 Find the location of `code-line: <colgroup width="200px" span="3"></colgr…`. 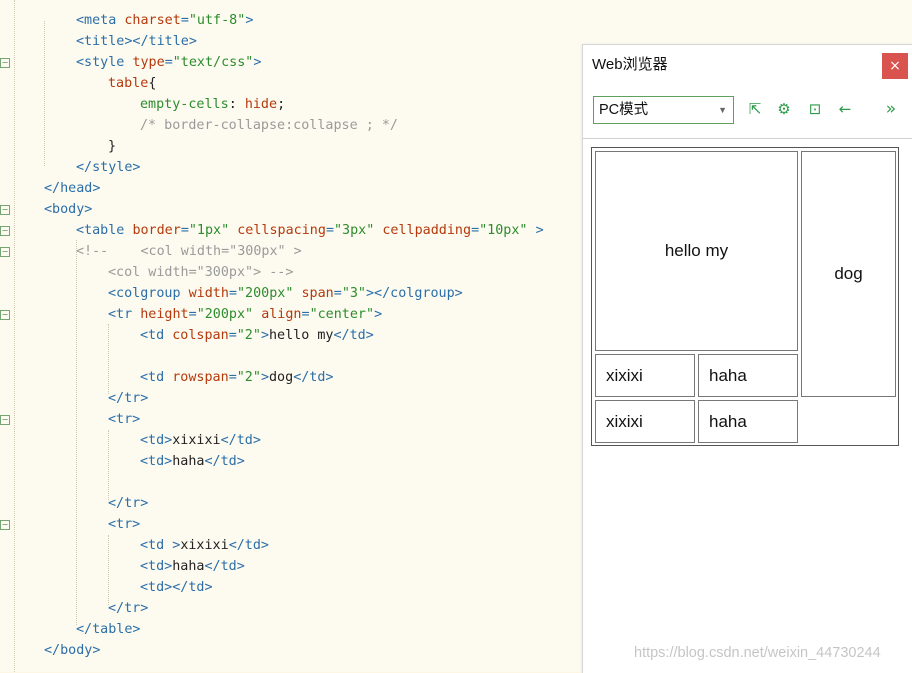

code-line: <colgroup width="200px" span="3"></colgr… is located at coordinates (285, 293).